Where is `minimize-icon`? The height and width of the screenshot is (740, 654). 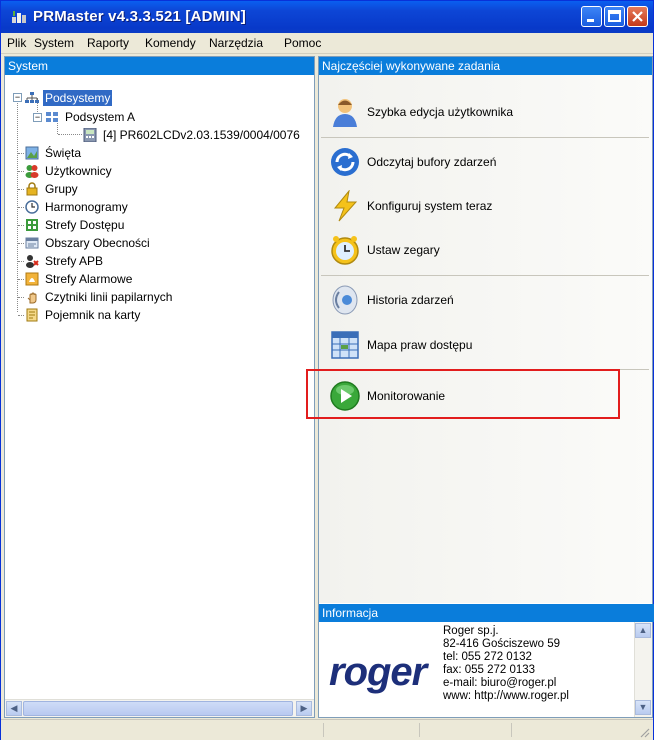 minimize-icon is located at coordinates (590, 20).